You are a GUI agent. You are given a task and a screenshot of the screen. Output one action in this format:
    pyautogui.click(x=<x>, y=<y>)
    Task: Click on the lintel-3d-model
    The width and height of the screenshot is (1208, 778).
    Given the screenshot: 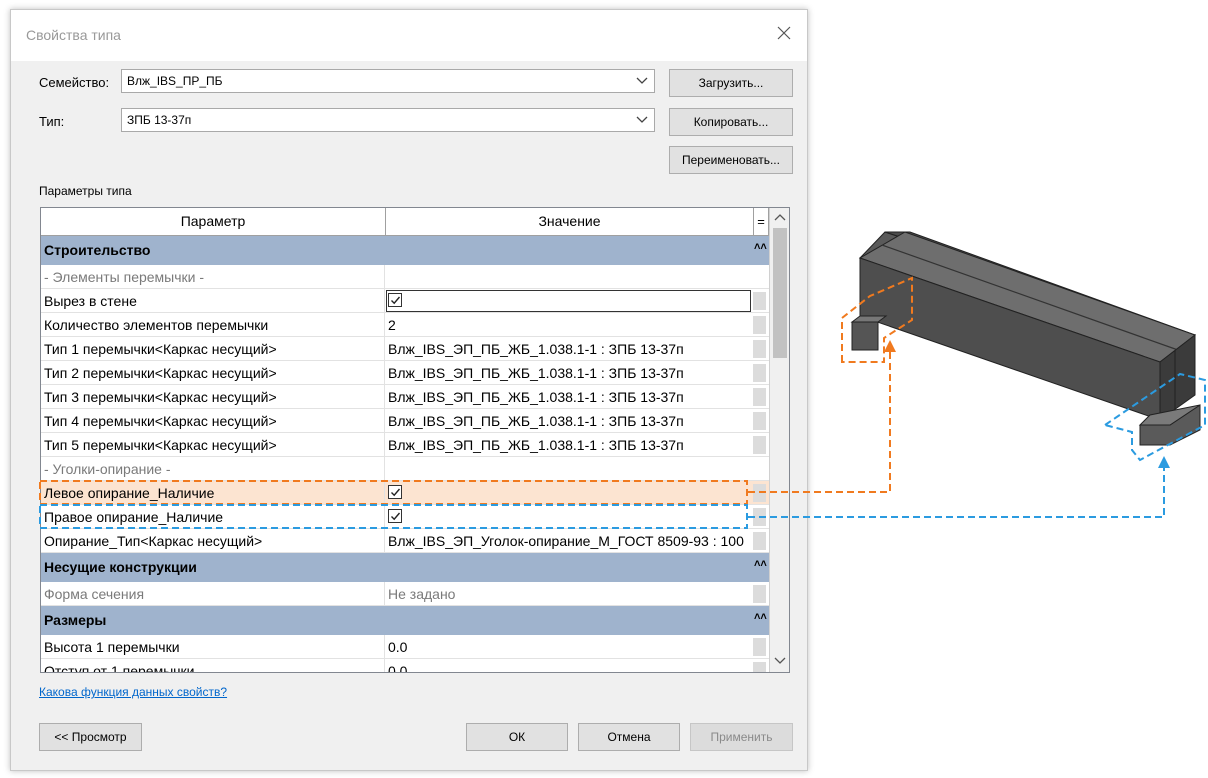 What is the action you would take?
    pyautogui.click(x=1025, y=338)
    